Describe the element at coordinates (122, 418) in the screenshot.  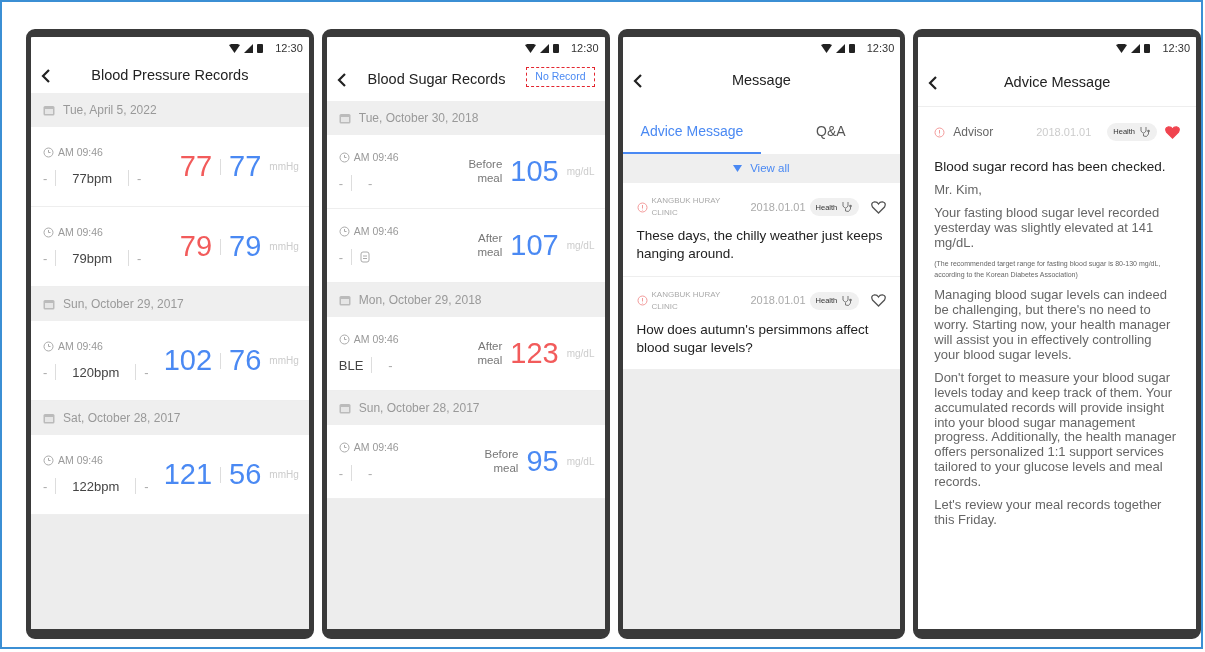
I see `date-label: Sat, October 28, 2017` at that location.